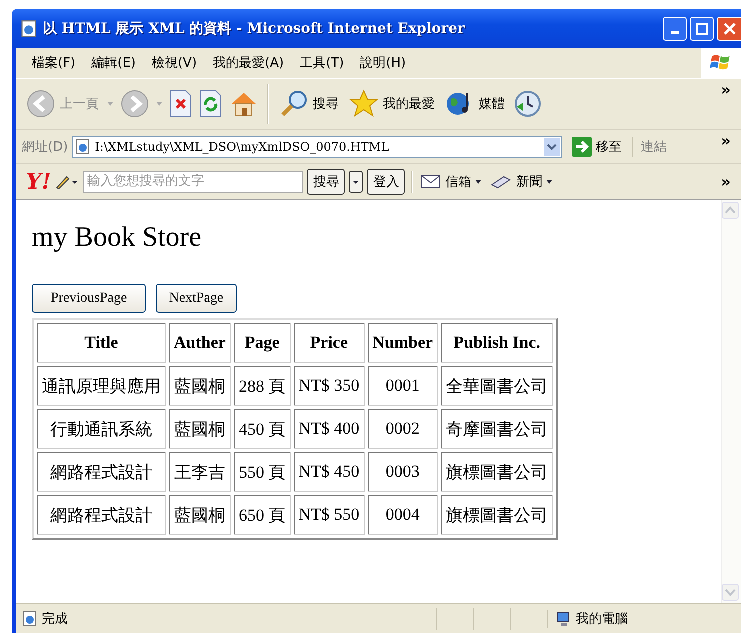 The width and height of the screenshot is (741, 633). Describe the element at coordinates (317, 147) in the screenshot. I see `address-field: I:\XMLstudy\XML_DSO\myXmlDSO_0070.HTML` at that location.